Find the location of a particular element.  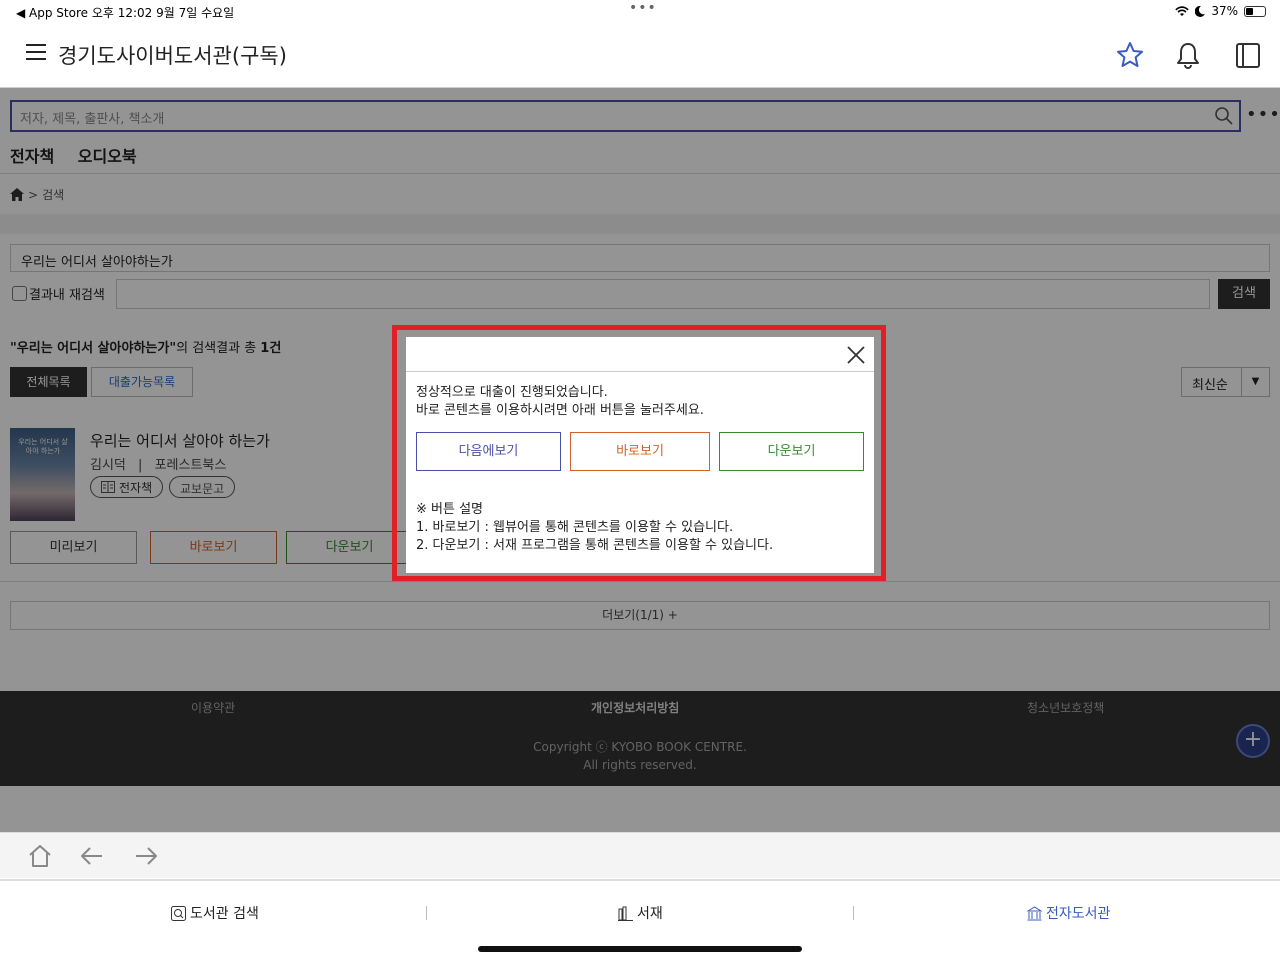

browser-toolbar is located at coordinates (640, 855).